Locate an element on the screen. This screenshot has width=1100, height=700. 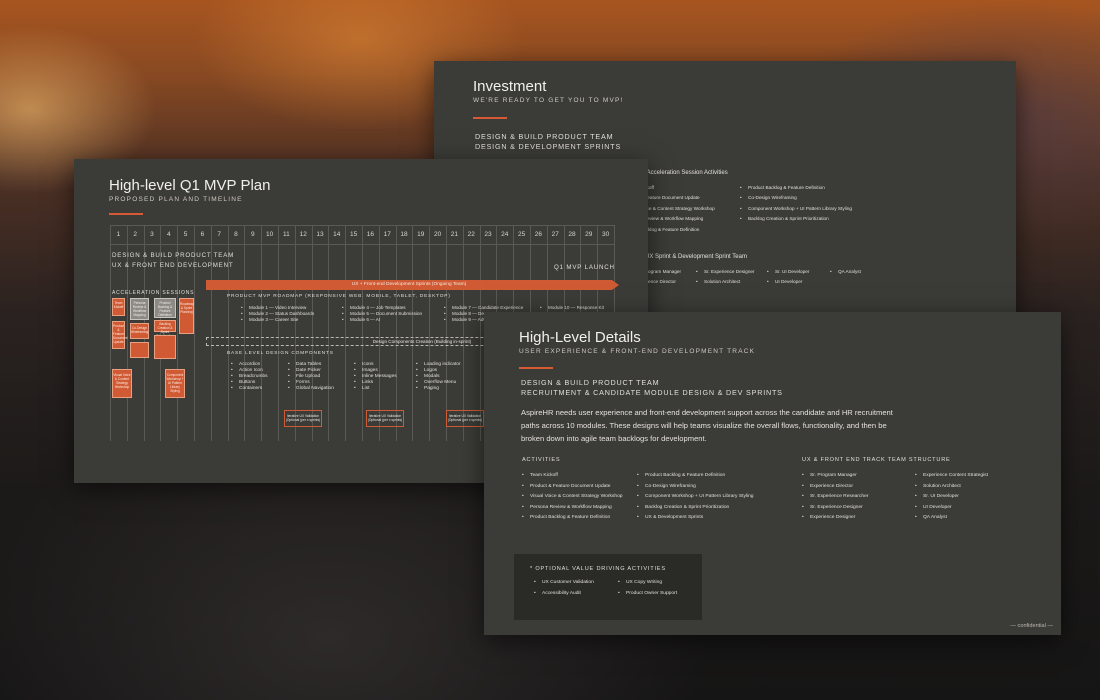
plan-title: High-level Q1 MVP Plan is located at coordinates (190, 185).